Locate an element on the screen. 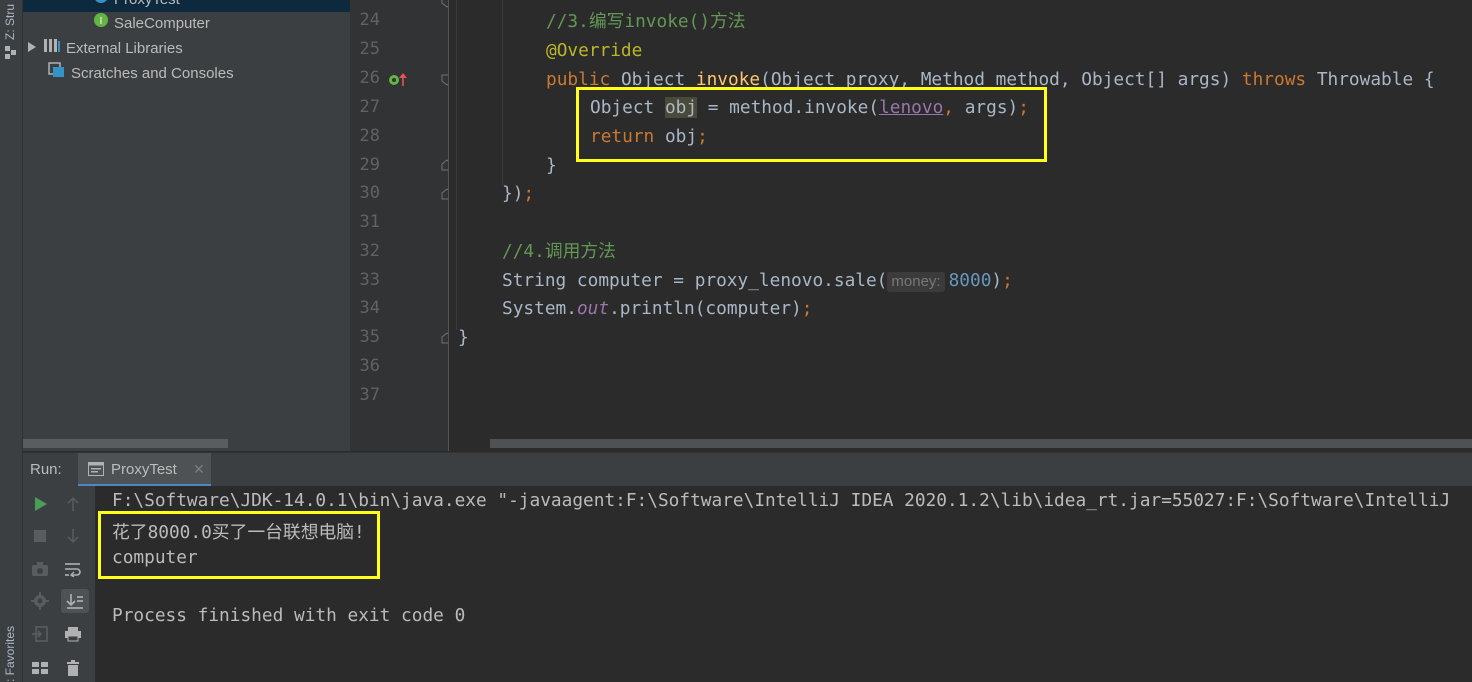 This screenshot has width=1472, height=682. scroll-up-button is located at coordinates (73, 504).